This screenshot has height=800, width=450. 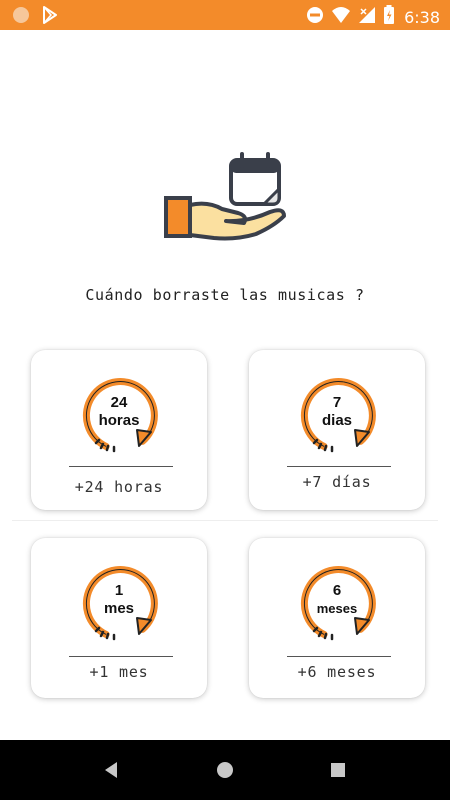 I want to click on clock-number: 24, so click(x=119, y=402).